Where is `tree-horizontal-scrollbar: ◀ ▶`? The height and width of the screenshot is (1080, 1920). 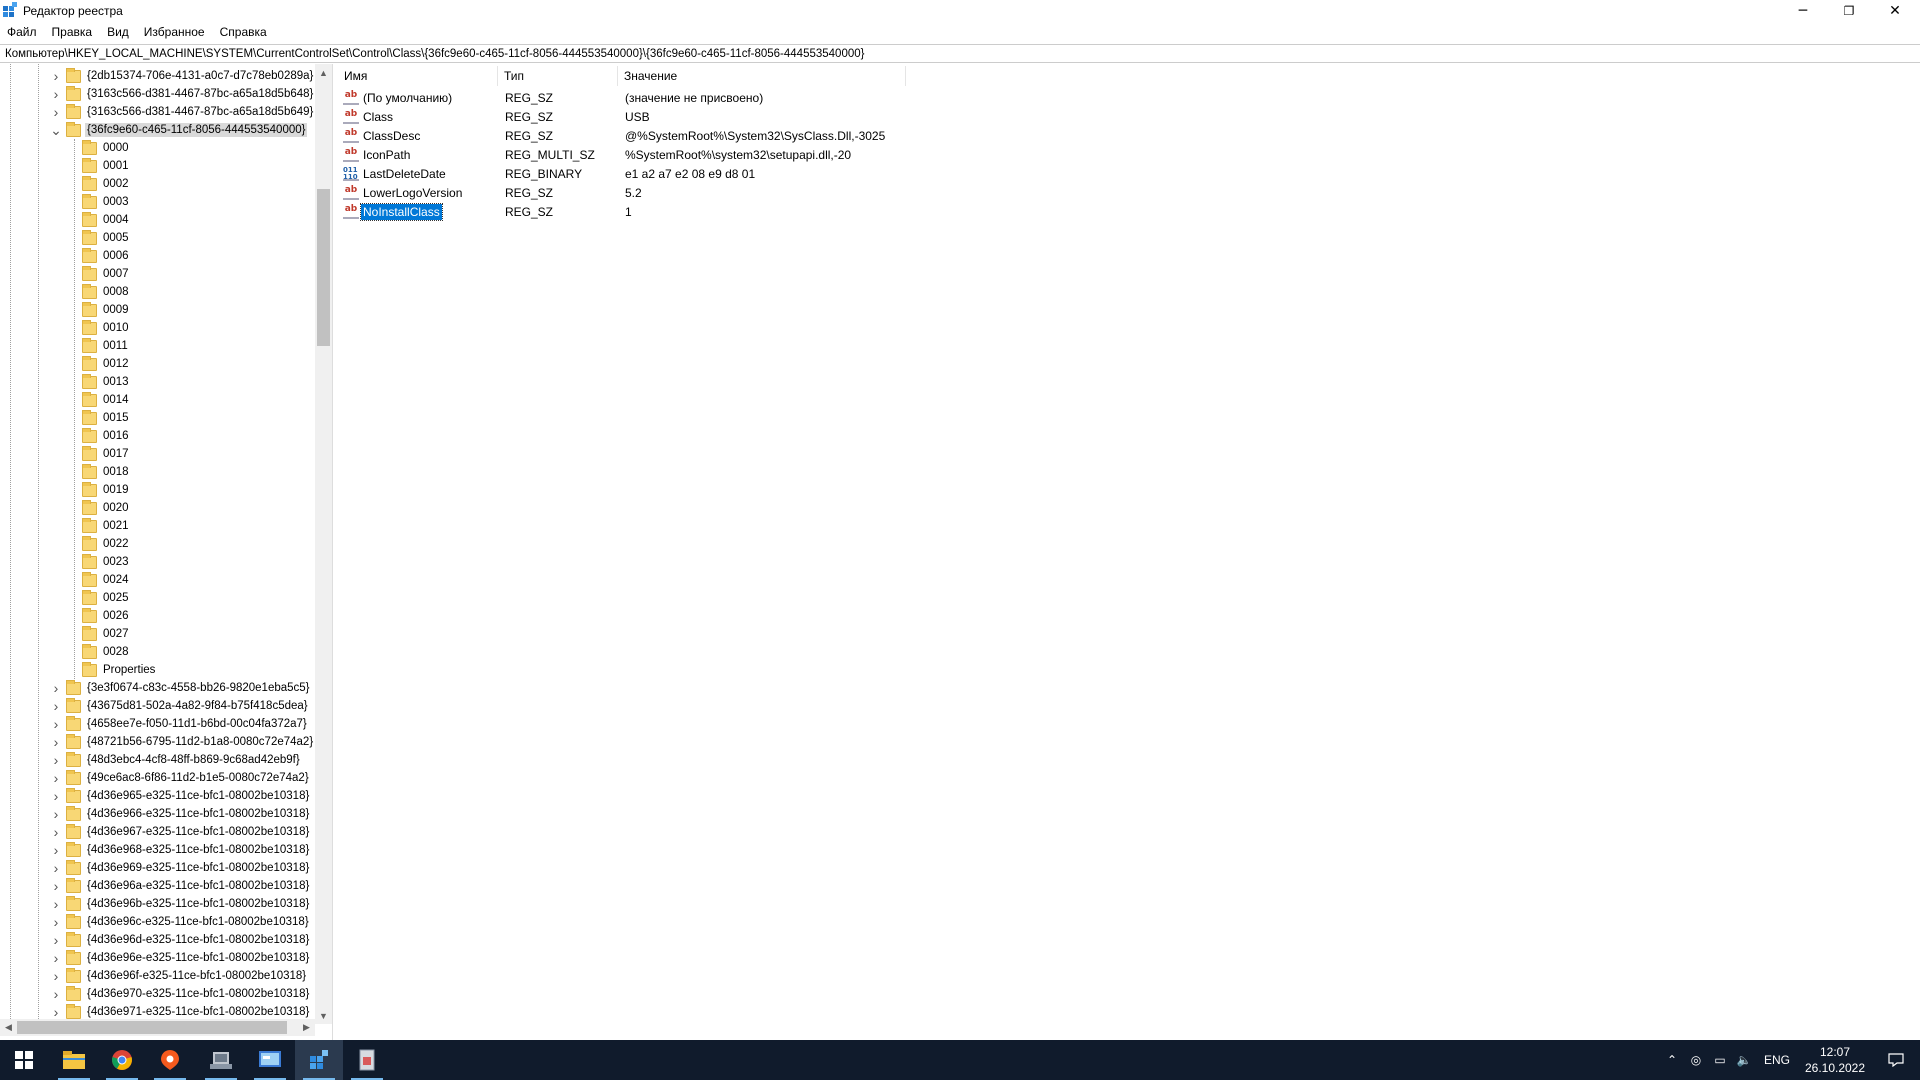 tree-horizontal-scrollbar: ◀ ▶ is located at coordinates (157, 1027).